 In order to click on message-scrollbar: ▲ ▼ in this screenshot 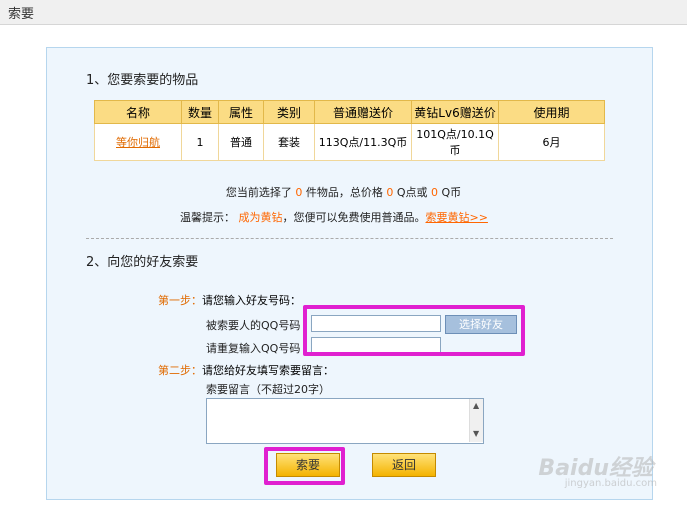, I will do `click(476, 420)`.